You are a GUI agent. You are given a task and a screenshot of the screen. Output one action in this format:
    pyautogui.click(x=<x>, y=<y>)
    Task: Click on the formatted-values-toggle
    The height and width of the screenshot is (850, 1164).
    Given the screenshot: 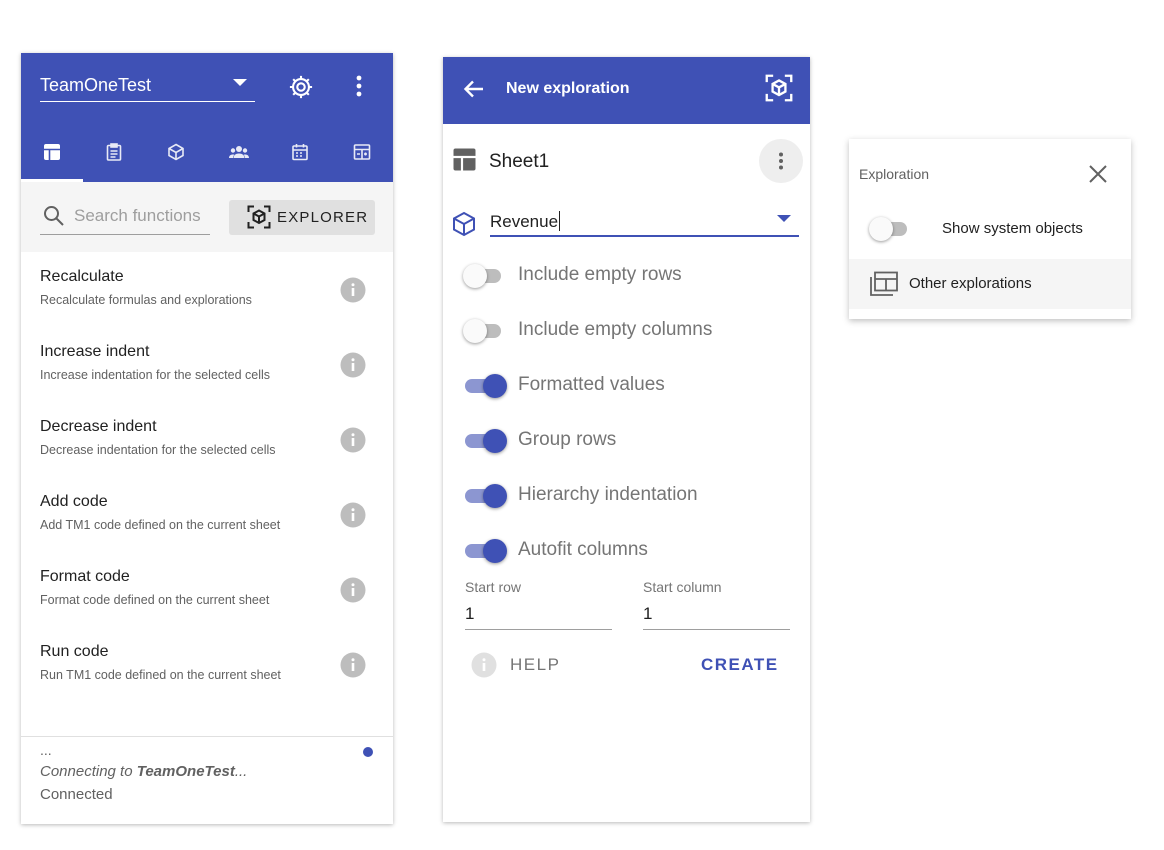 What is the action you would take?
    pyautogui.click(x=485, y=386)
    